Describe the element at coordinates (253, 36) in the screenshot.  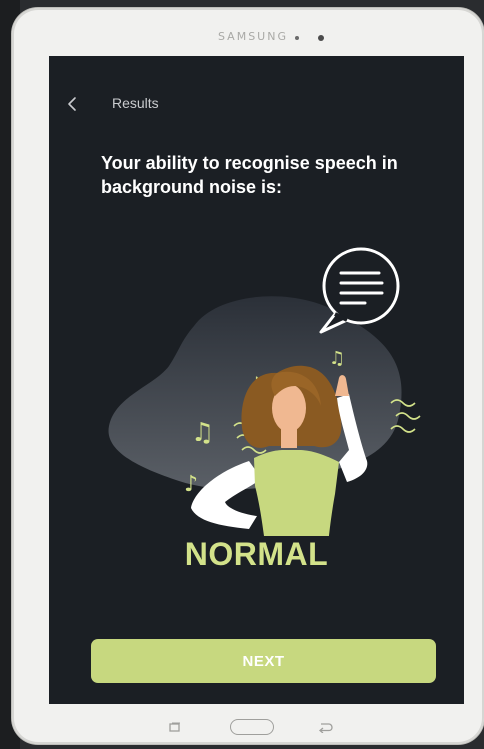
I see `device-brand: SAMSUNG` at that location.